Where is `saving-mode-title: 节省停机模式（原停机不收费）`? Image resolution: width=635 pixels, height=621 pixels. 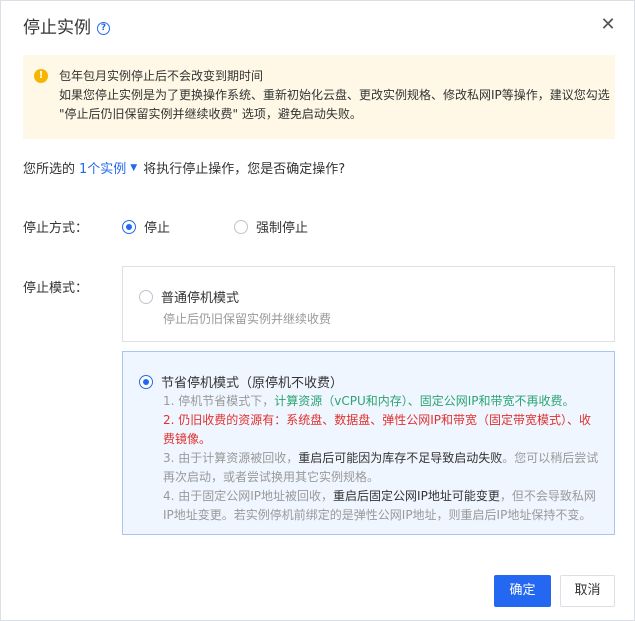
saving-mode-title: 节省停机模式（原停机不收费） is located at coordinates (252, 383).